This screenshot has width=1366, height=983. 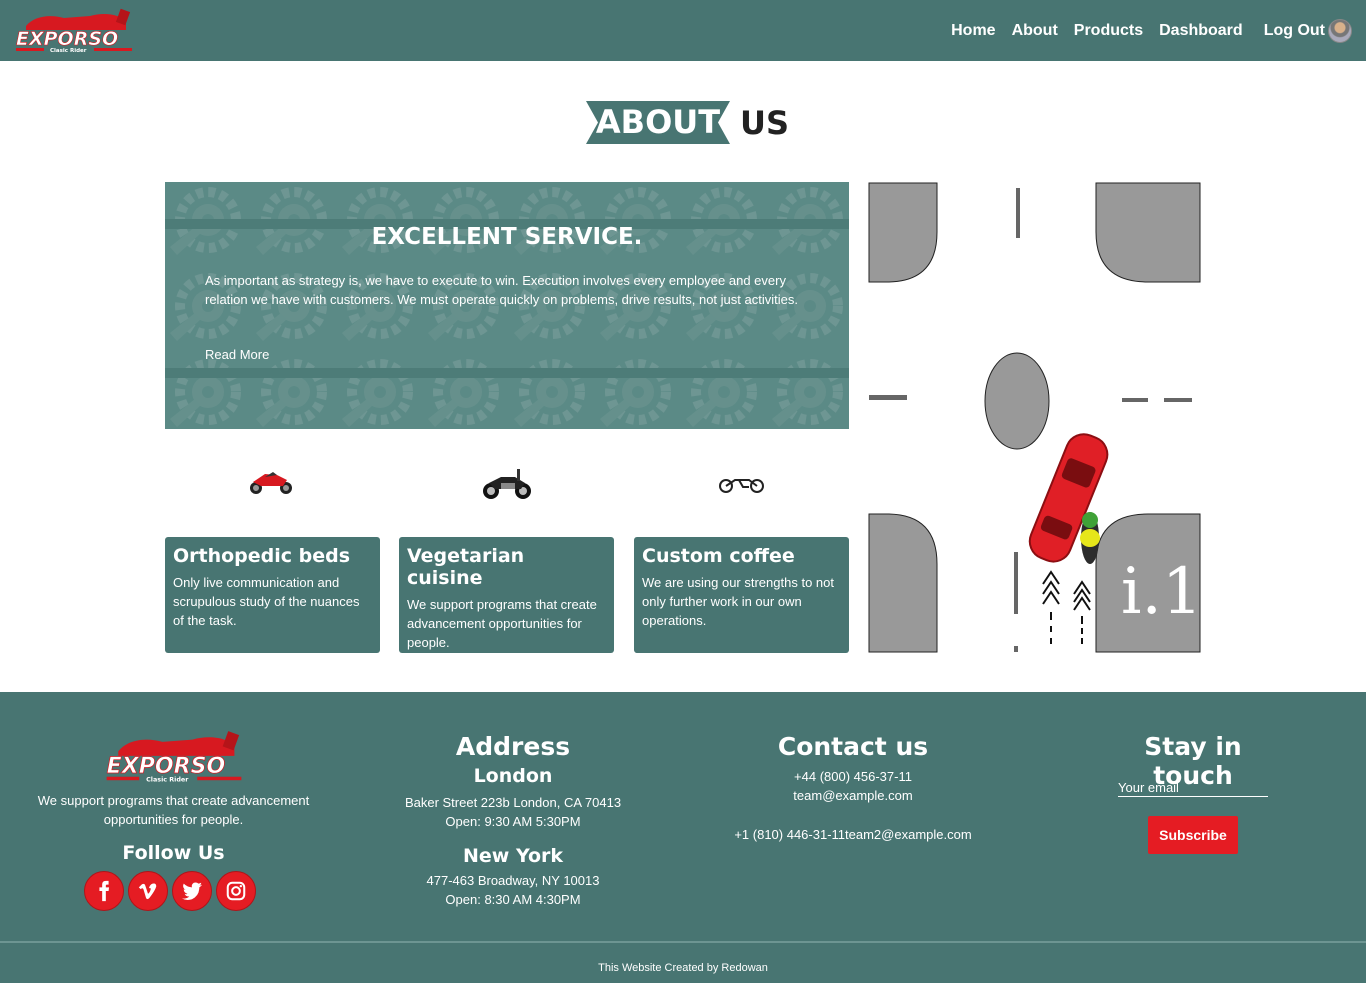 I want to click on card-title: Custom coffee, so click(x=718, y=556).